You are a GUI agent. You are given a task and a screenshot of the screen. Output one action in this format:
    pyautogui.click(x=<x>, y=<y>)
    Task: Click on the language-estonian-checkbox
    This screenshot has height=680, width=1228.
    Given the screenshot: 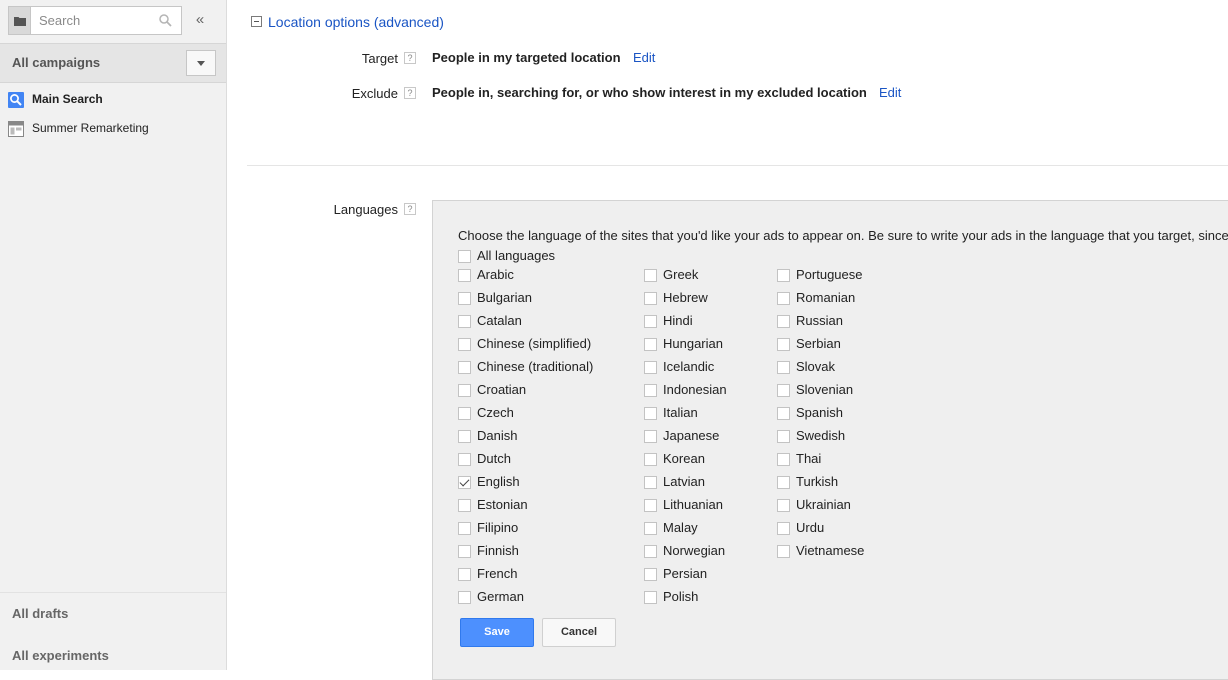 What is the action you would take?
    pyautogui.click(x=464, y=505)
    